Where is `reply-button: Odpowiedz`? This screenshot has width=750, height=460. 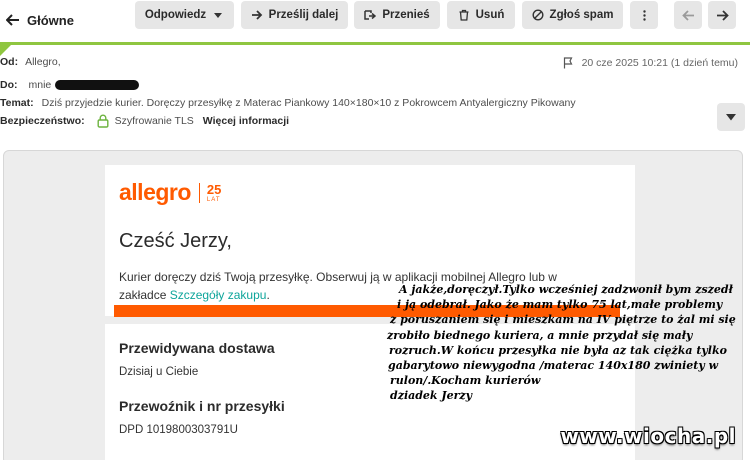
reply-button: Odpowiedz is located at coordinates (184, 15).